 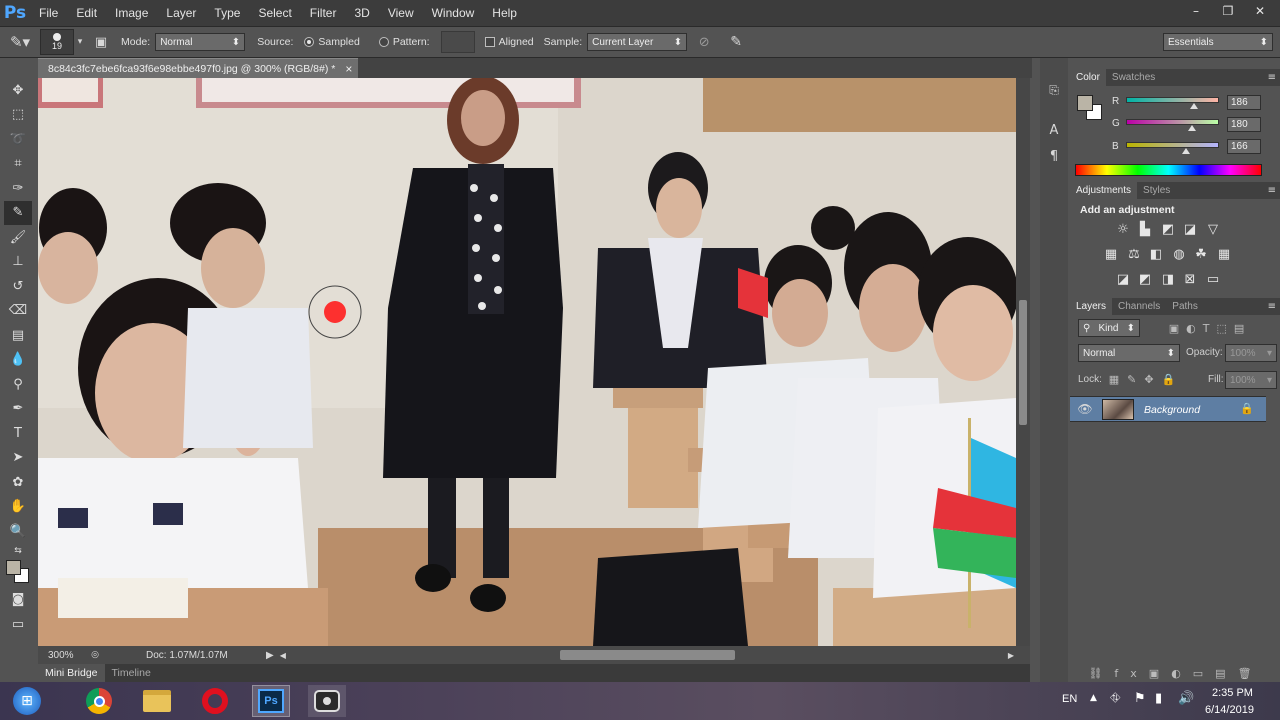 What do you see at coordinates (18, 286) in the screenshot?
I see `history-brush-tool-icon: ↺` at bounding box center [18, 286].